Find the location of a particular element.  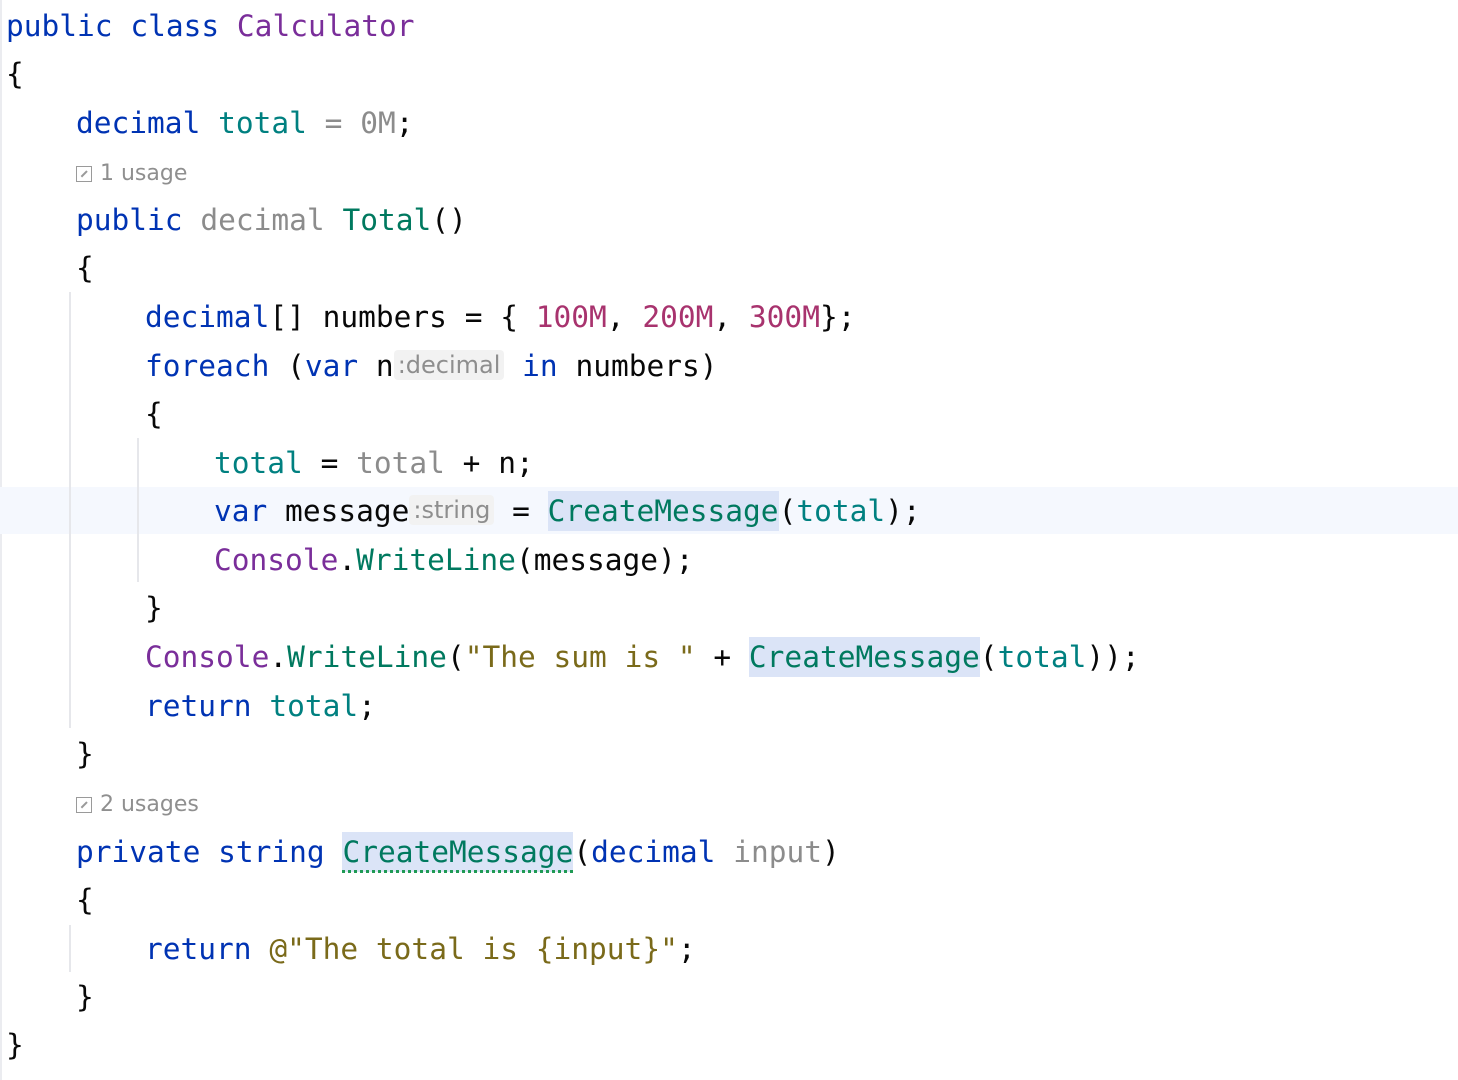

editor-gutter-edge is located at coordinates (1, 540).